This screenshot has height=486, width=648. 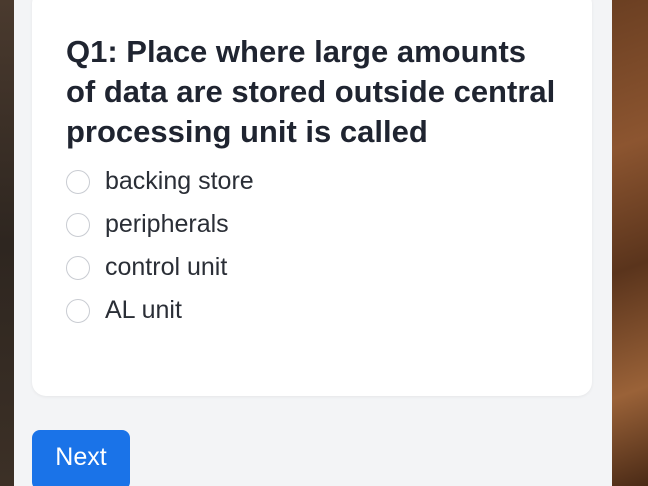 What do you see at coordinates (179, 181) in the screenshot?
I see `option-label: backing store` at bounding box center [179, 181].